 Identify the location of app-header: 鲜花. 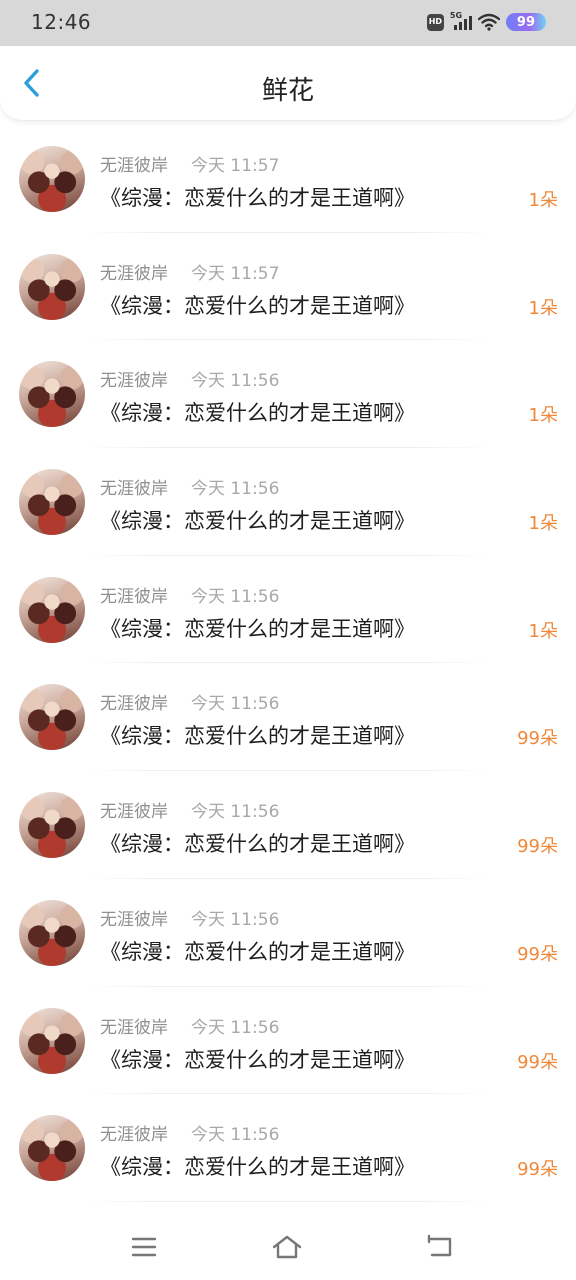
(288, 83).